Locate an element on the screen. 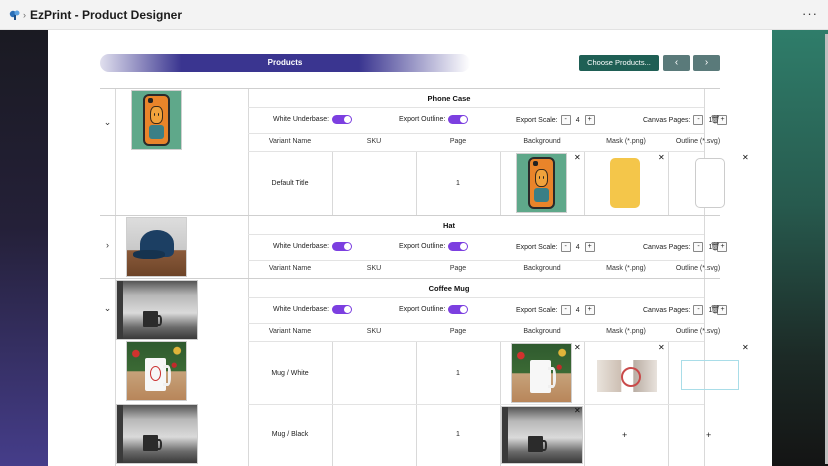  products-header-label: Products is located at coordinates (285, 62).